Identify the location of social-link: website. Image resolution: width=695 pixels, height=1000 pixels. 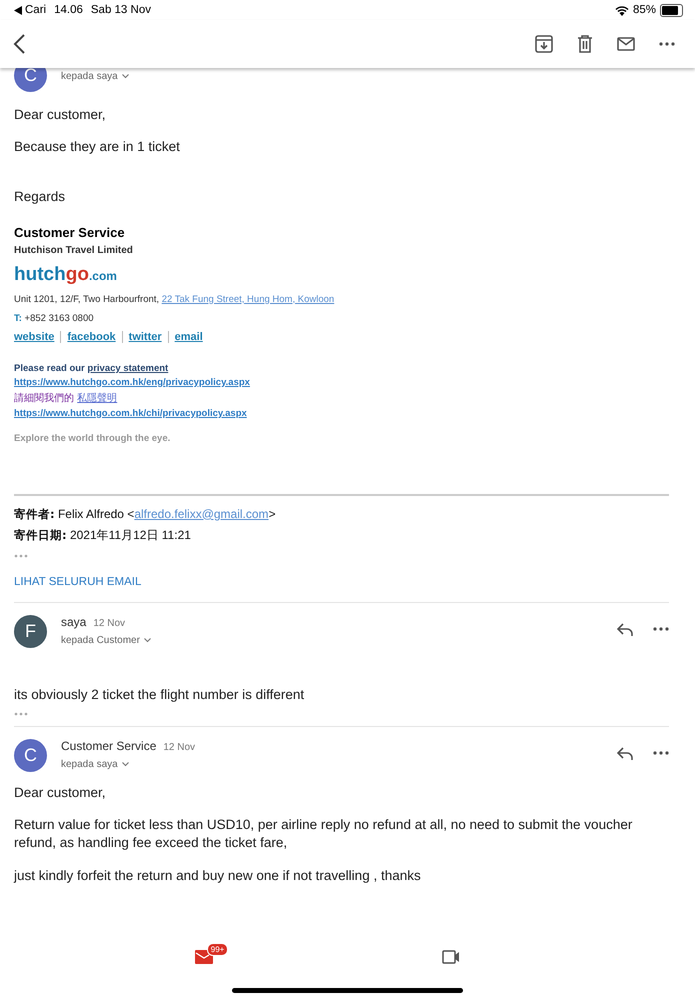
(34, 336).